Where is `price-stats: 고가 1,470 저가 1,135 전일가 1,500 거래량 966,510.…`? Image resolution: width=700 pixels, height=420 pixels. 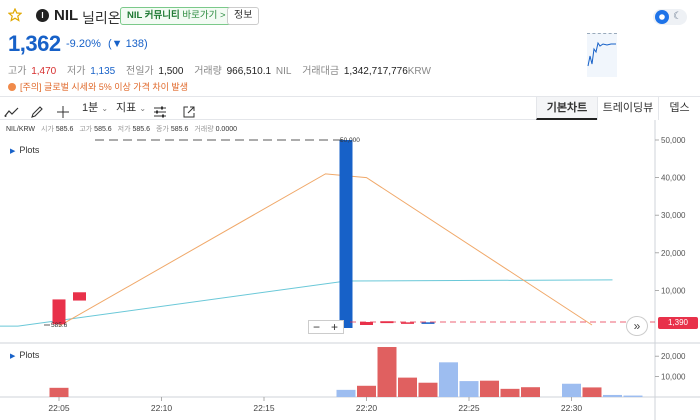 price-stats: 고가 1,470 저가 1,135 전일가 1,500 거래량 966,510.… is located at coordinates (220, 69).